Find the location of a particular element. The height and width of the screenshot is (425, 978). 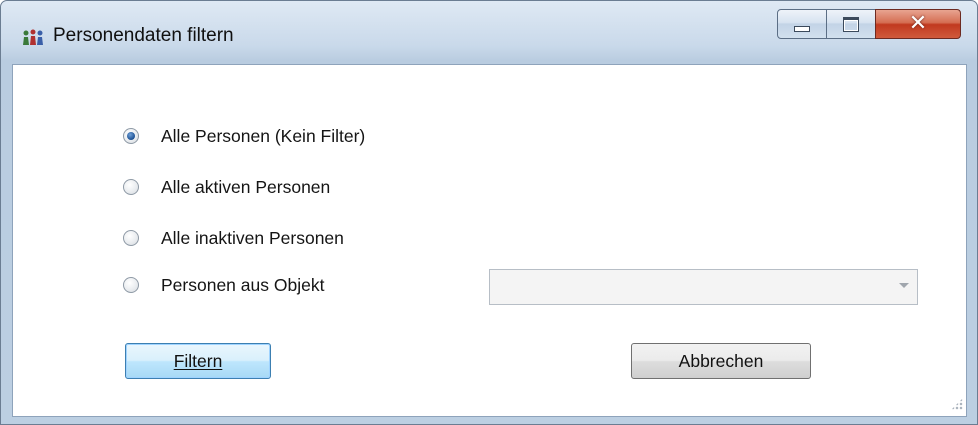

radio-inactive-persons: Alle inaktiven Personen is located at coordinates (233, 238).